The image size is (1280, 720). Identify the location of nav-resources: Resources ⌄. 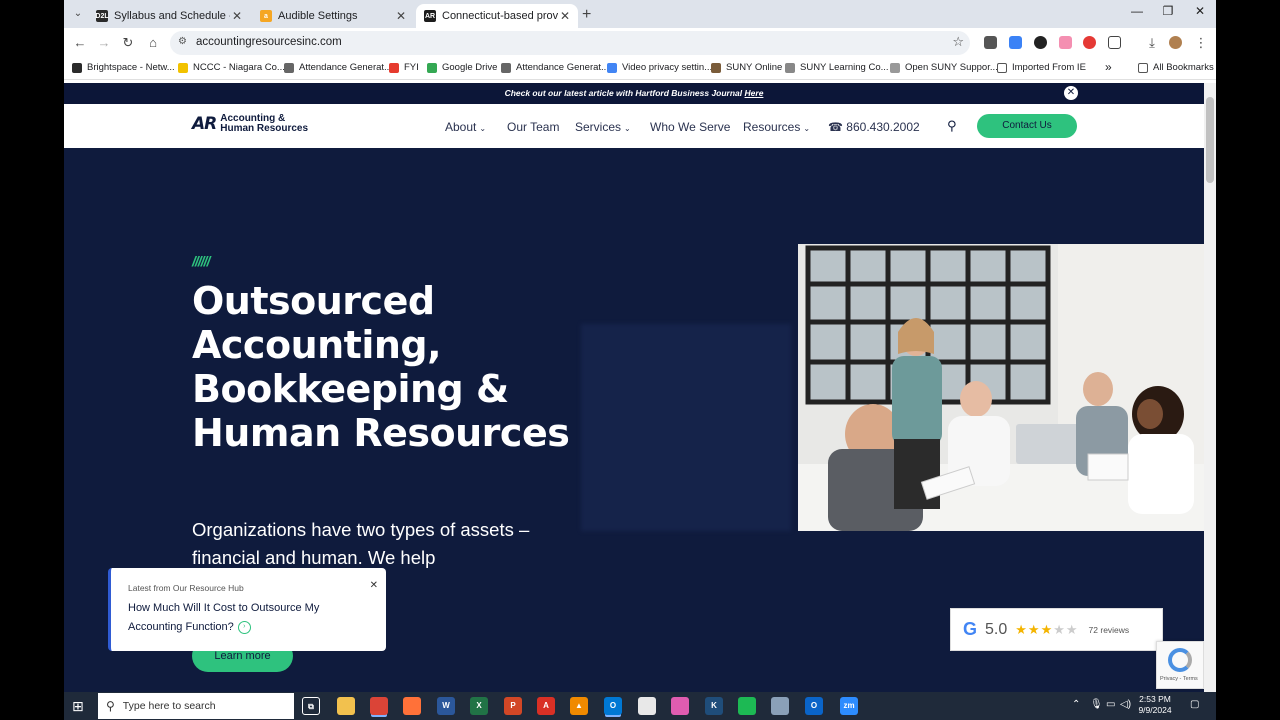
(776, 127).